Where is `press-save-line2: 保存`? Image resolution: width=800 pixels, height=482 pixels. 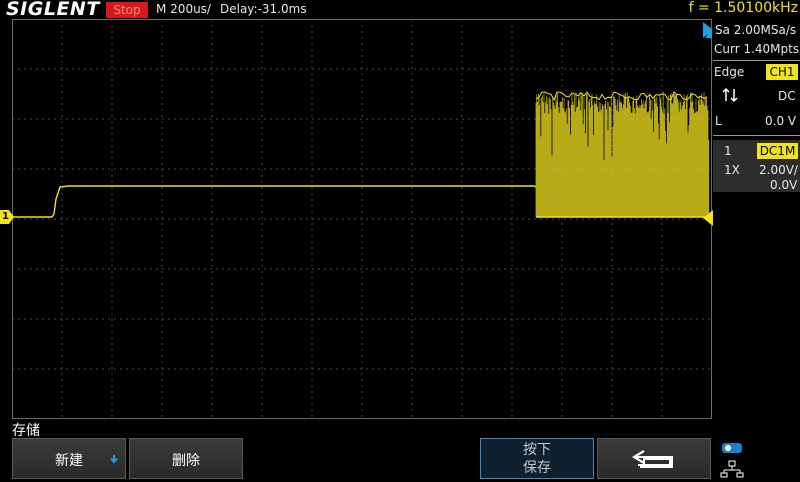 press-save-line2: 保存 is located at coordinates (537, 468).